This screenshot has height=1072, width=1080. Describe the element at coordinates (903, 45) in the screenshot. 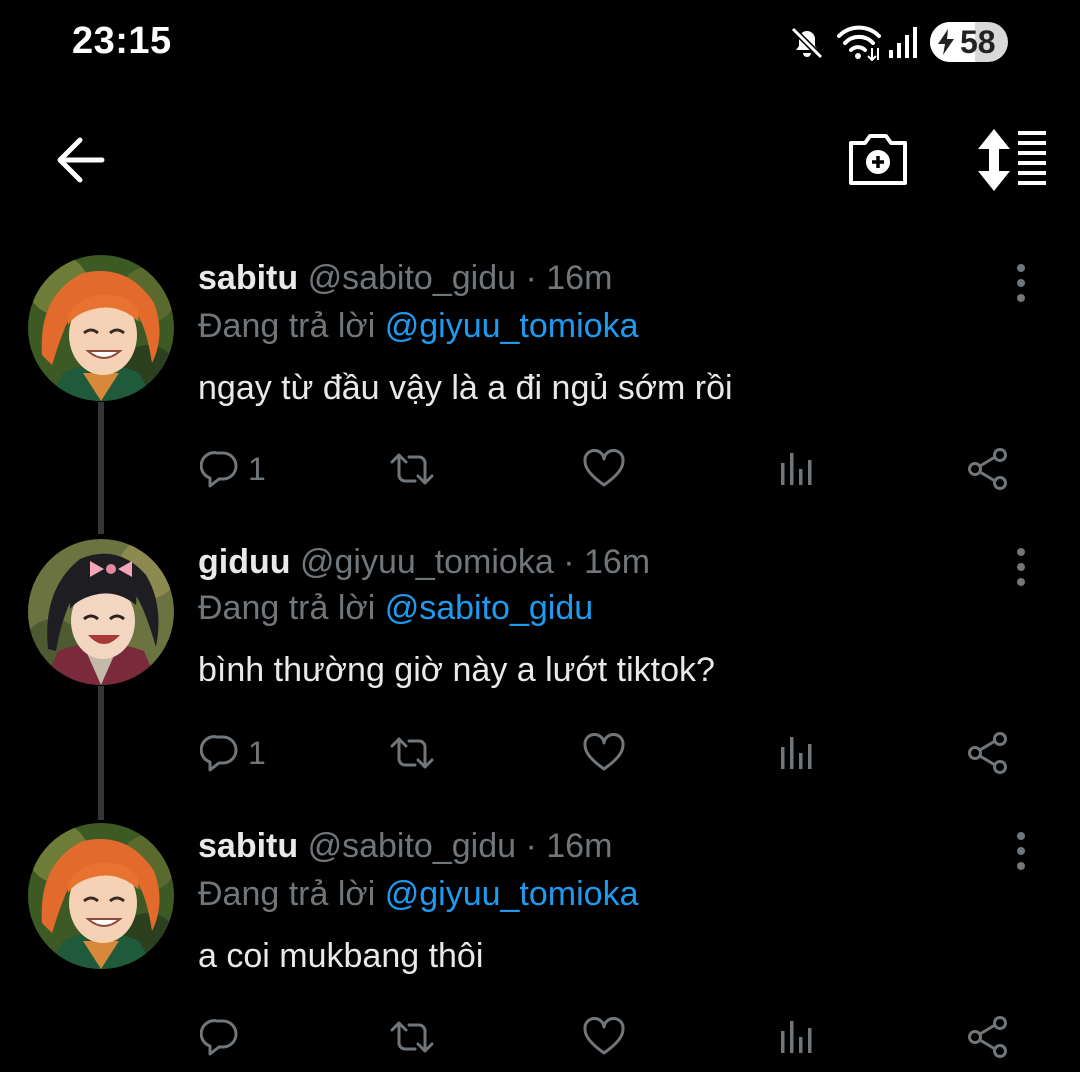

I see `signal-icon` at that location.